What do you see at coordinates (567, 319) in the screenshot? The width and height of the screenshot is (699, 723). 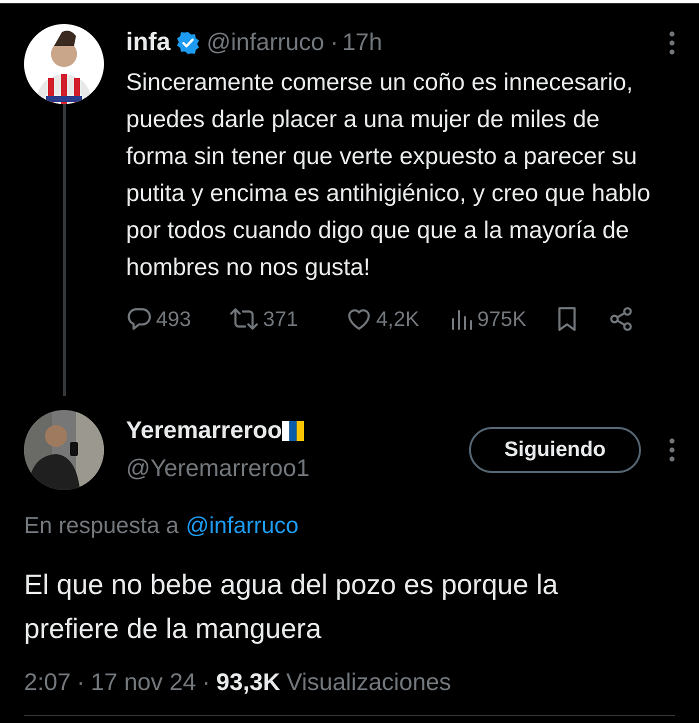 I see `bookmark-action` at bounding box center [567, 319].